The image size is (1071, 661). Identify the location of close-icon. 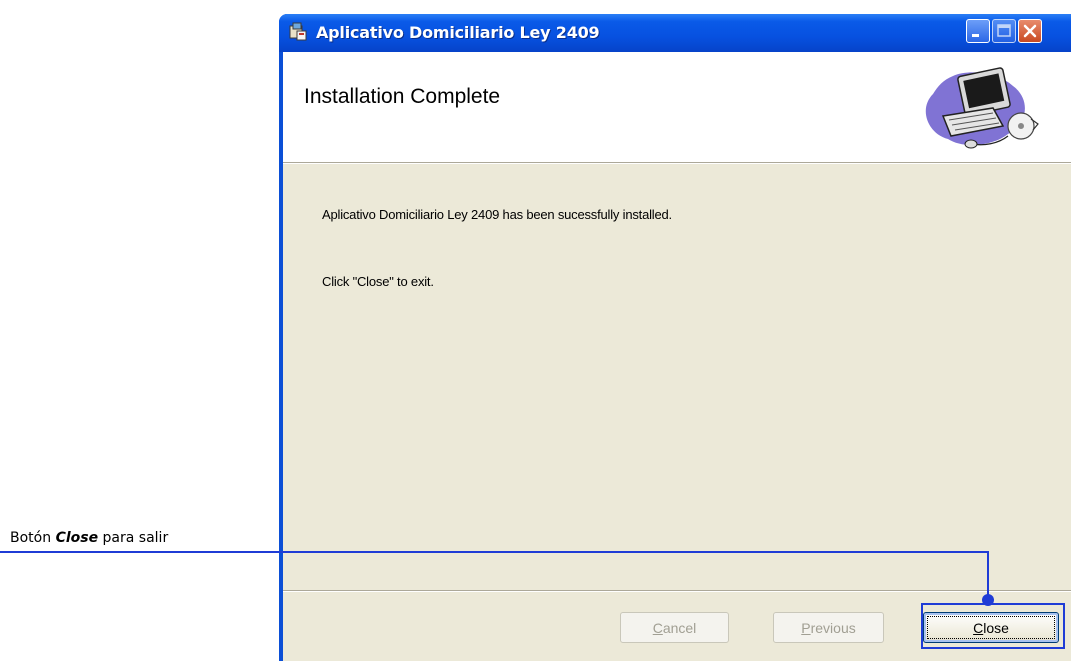
(1030, 31).